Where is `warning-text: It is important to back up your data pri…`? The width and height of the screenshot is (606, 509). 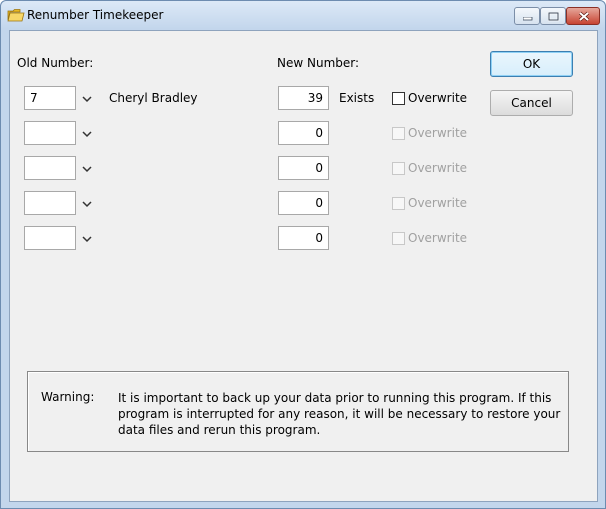
warning-text: It is important to back up your data pri… is located at coordinates (339, 414).